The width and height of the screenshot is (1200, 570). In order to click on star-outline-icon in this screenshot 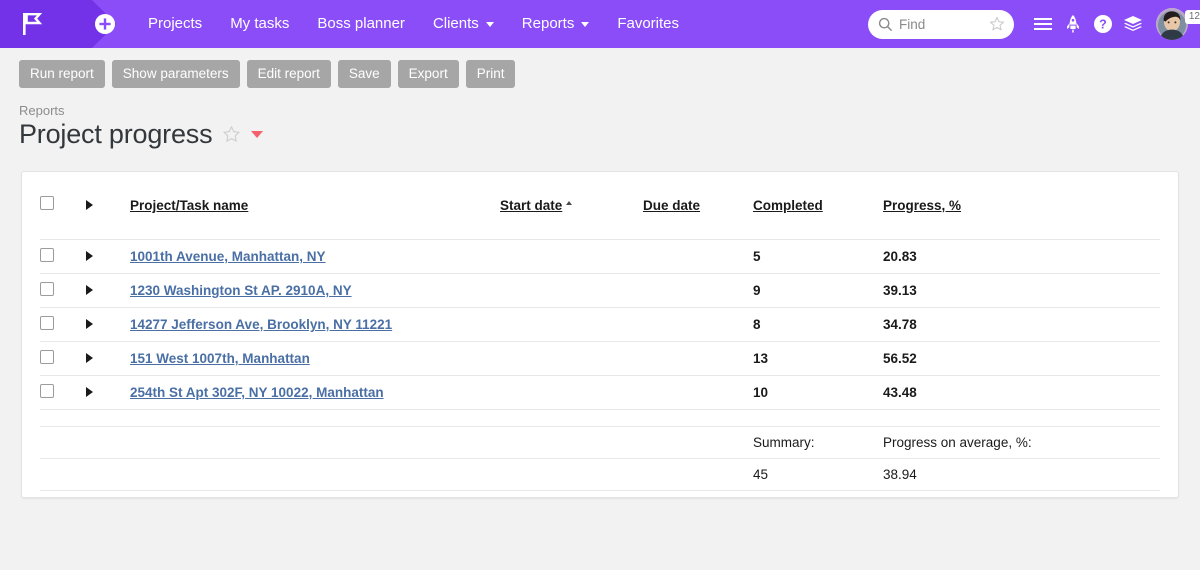, I will do `click(997, 24)`.